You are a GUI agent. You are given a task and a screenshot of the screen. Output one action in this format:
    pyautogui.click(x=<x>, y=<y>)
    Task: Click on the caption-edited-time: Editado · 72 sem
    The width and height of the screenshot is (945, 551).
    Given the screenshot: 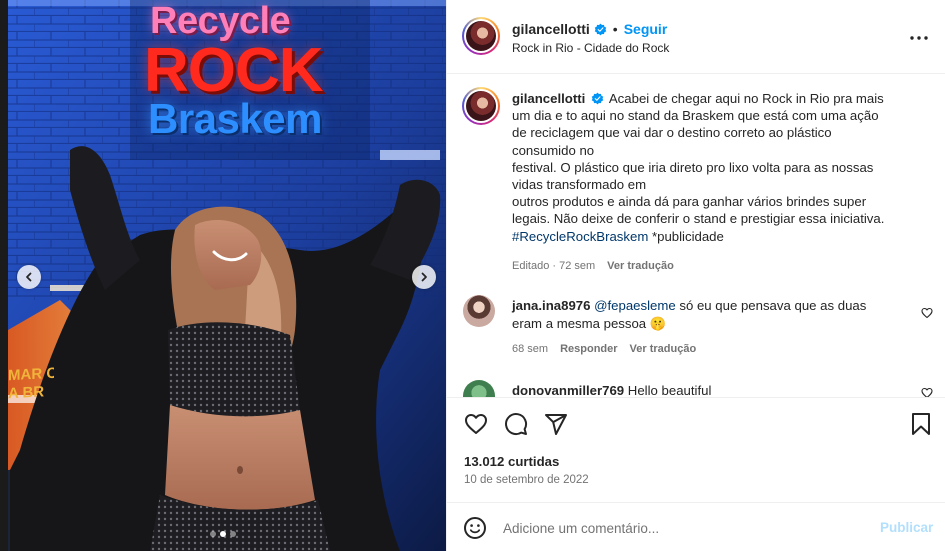 What is the action you would take?
    pyautogui.click(x=554, y=266)
    